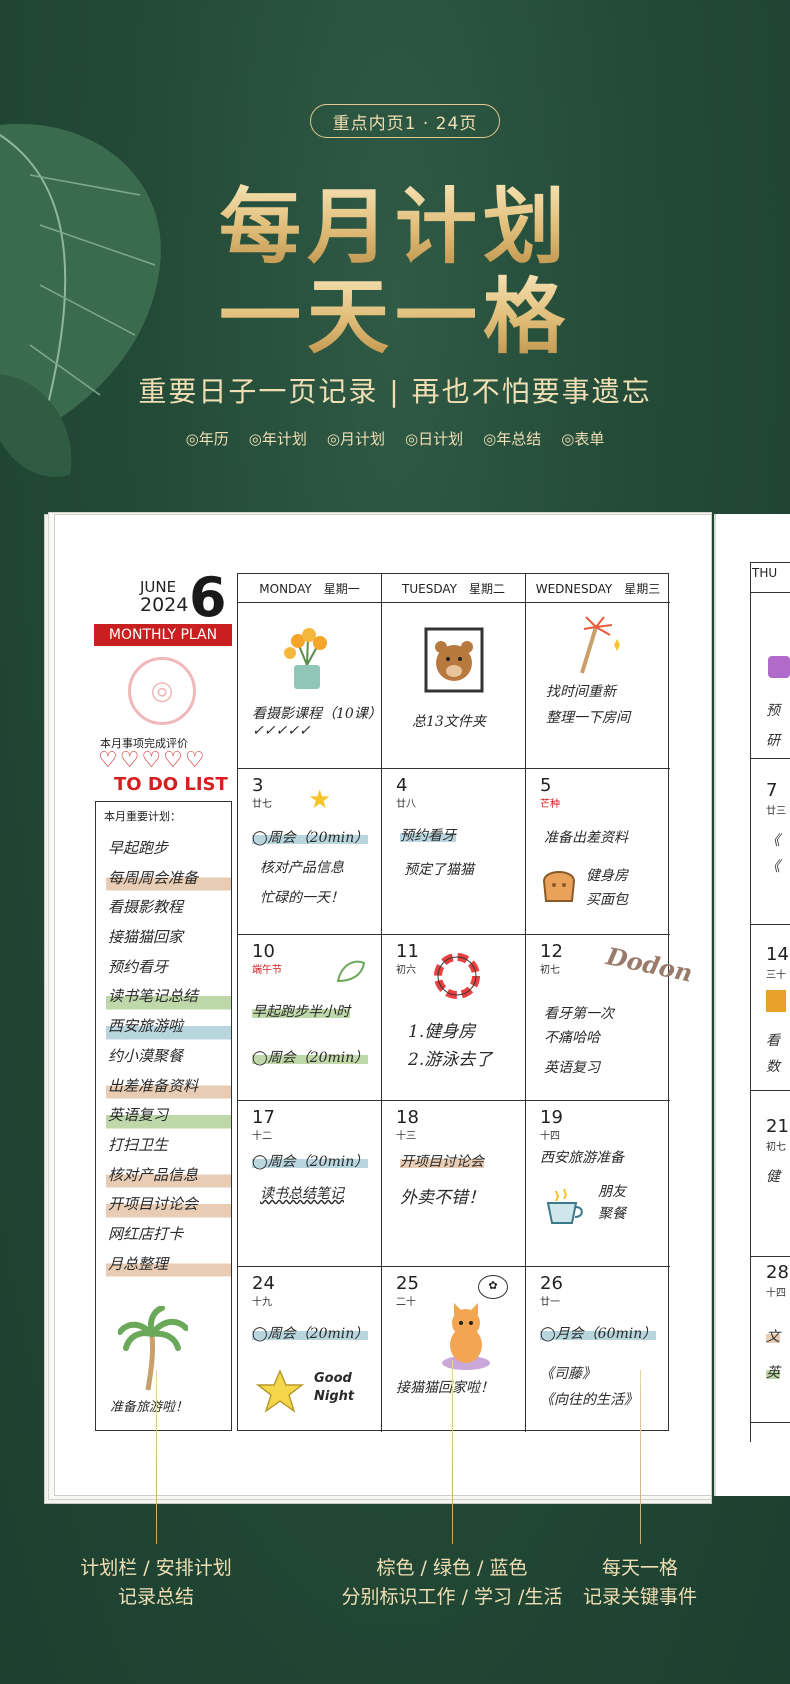 This screenshot has width=790, height=1684. Describe the element at coordinates (395, 391) in the screenshot. I see `subtitle: 重要日子一页记录 | 再也不怕要事遗忘` at that location.